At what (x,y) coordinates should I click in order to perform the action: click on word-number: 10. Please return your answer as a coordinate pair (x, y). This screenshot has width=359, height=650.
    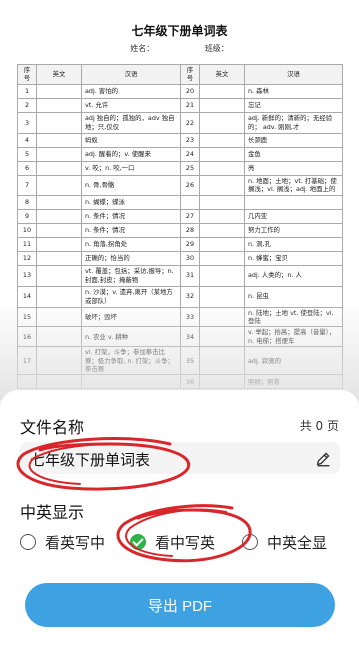
    Looking at the image, I should click on (27, 230).